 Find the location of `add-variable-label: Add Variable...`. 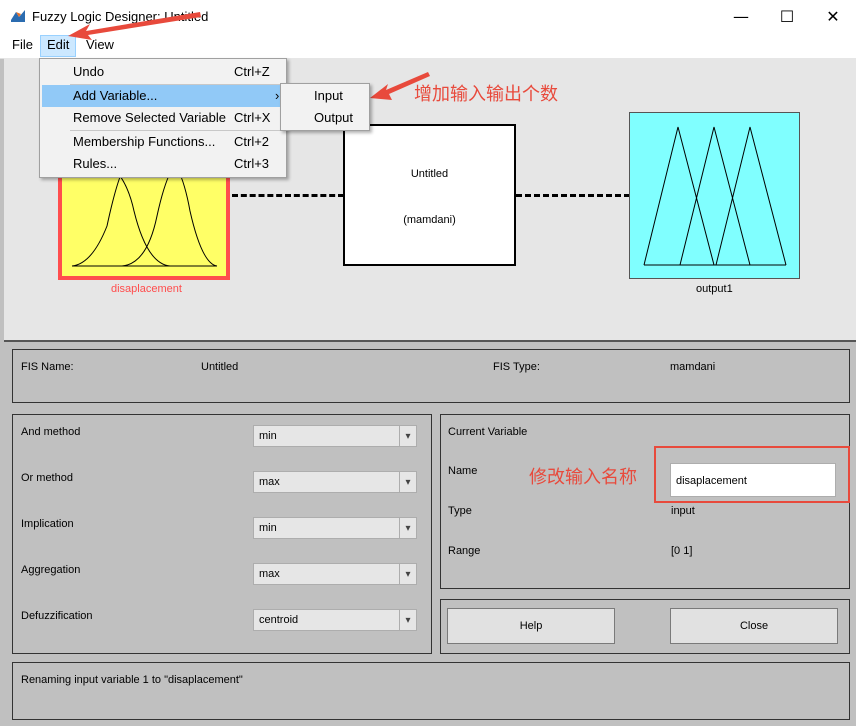

add-variable-label: Add Variable... is located at coordinates (115, 95).